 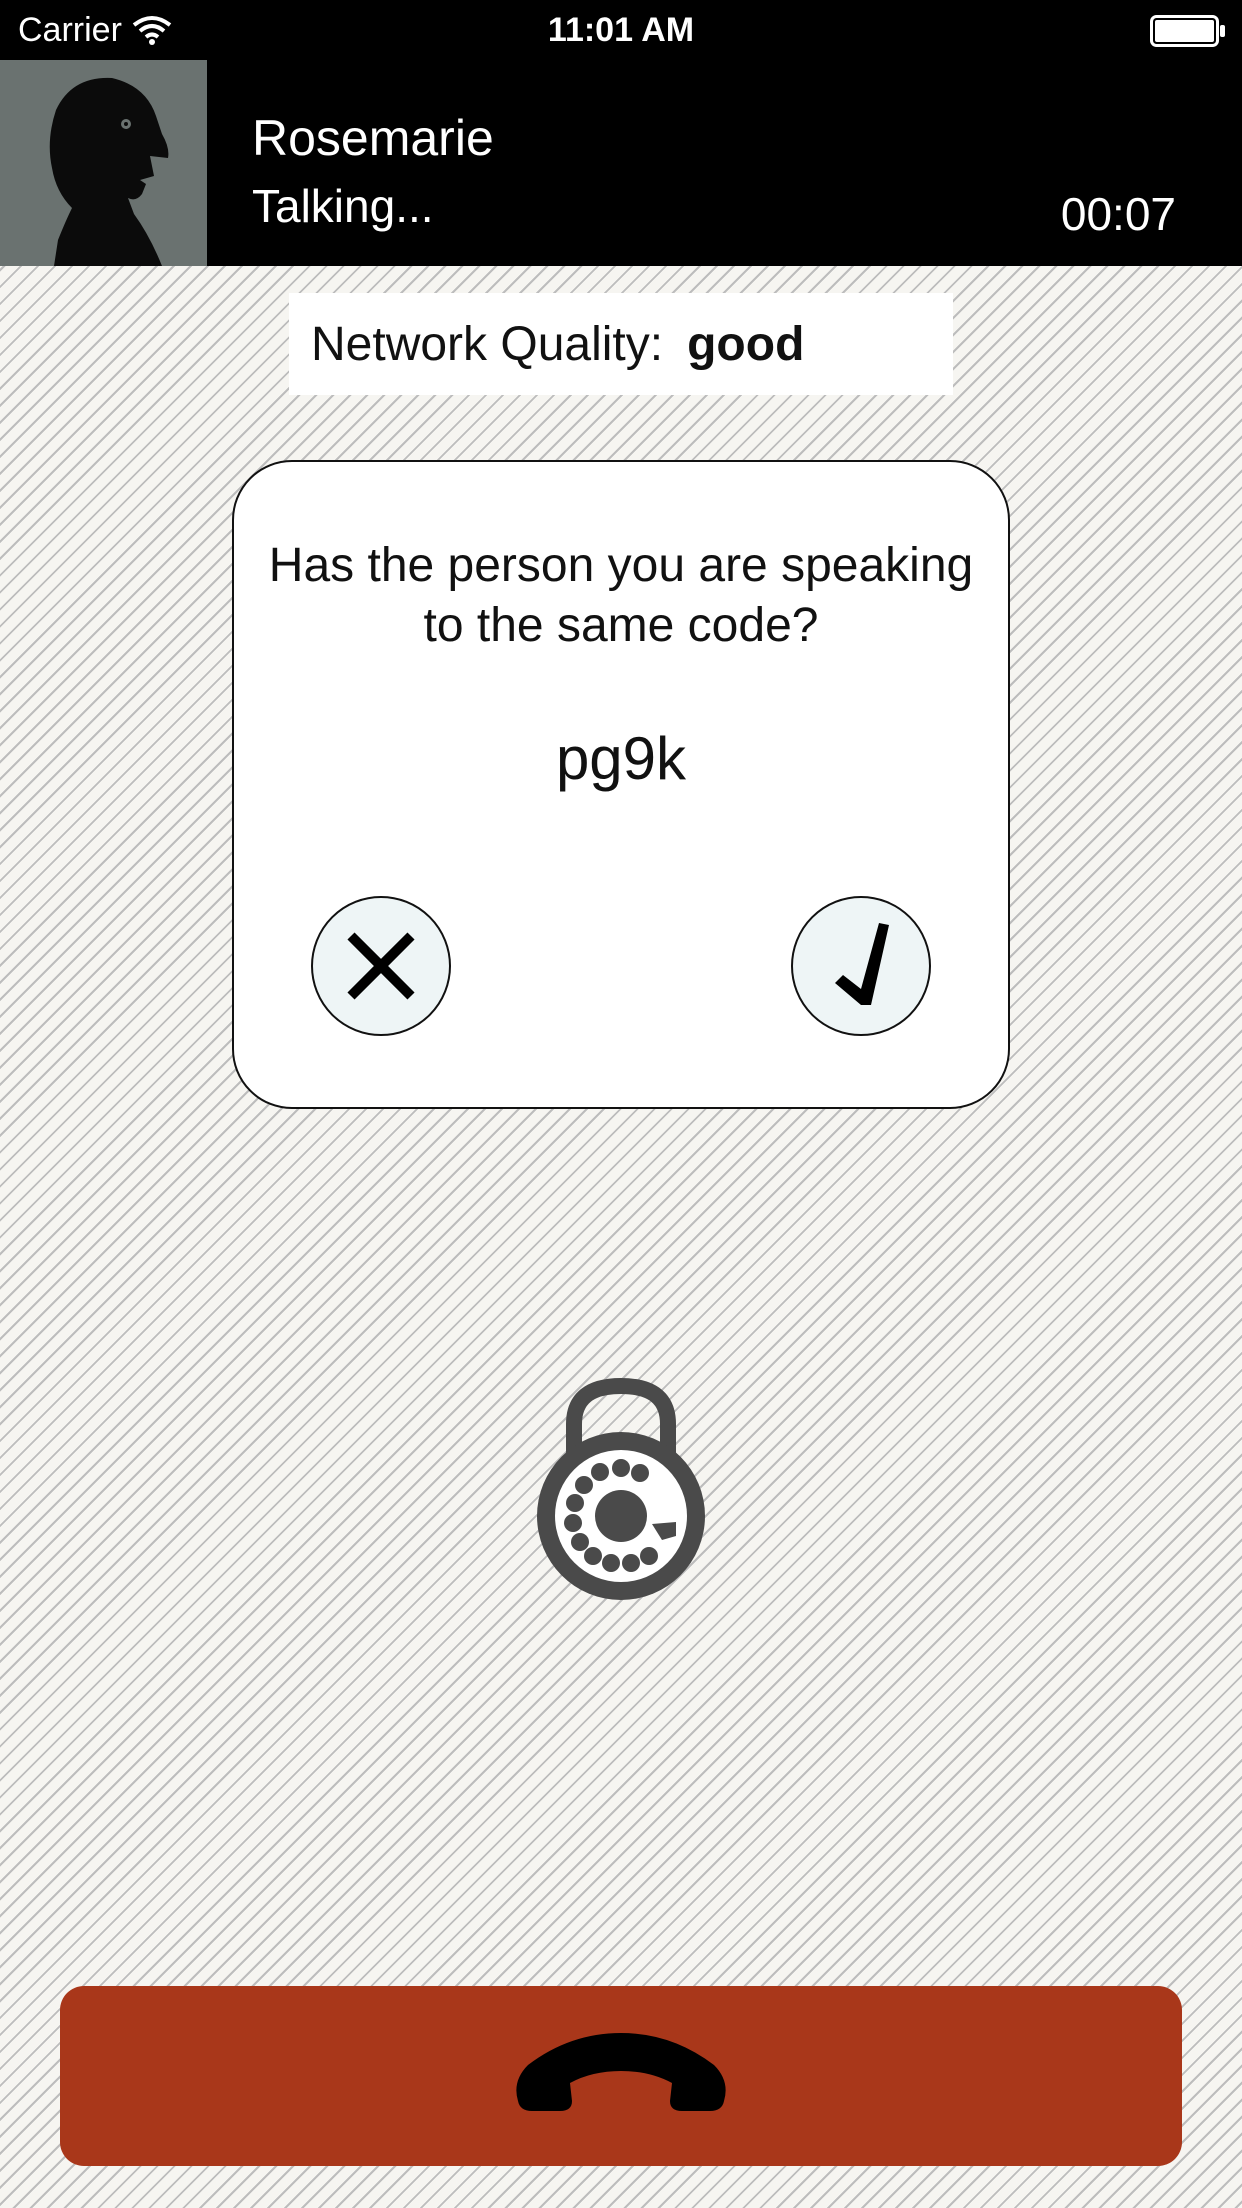 I want to click on checkmark-icon, so click(x=862, y=964).